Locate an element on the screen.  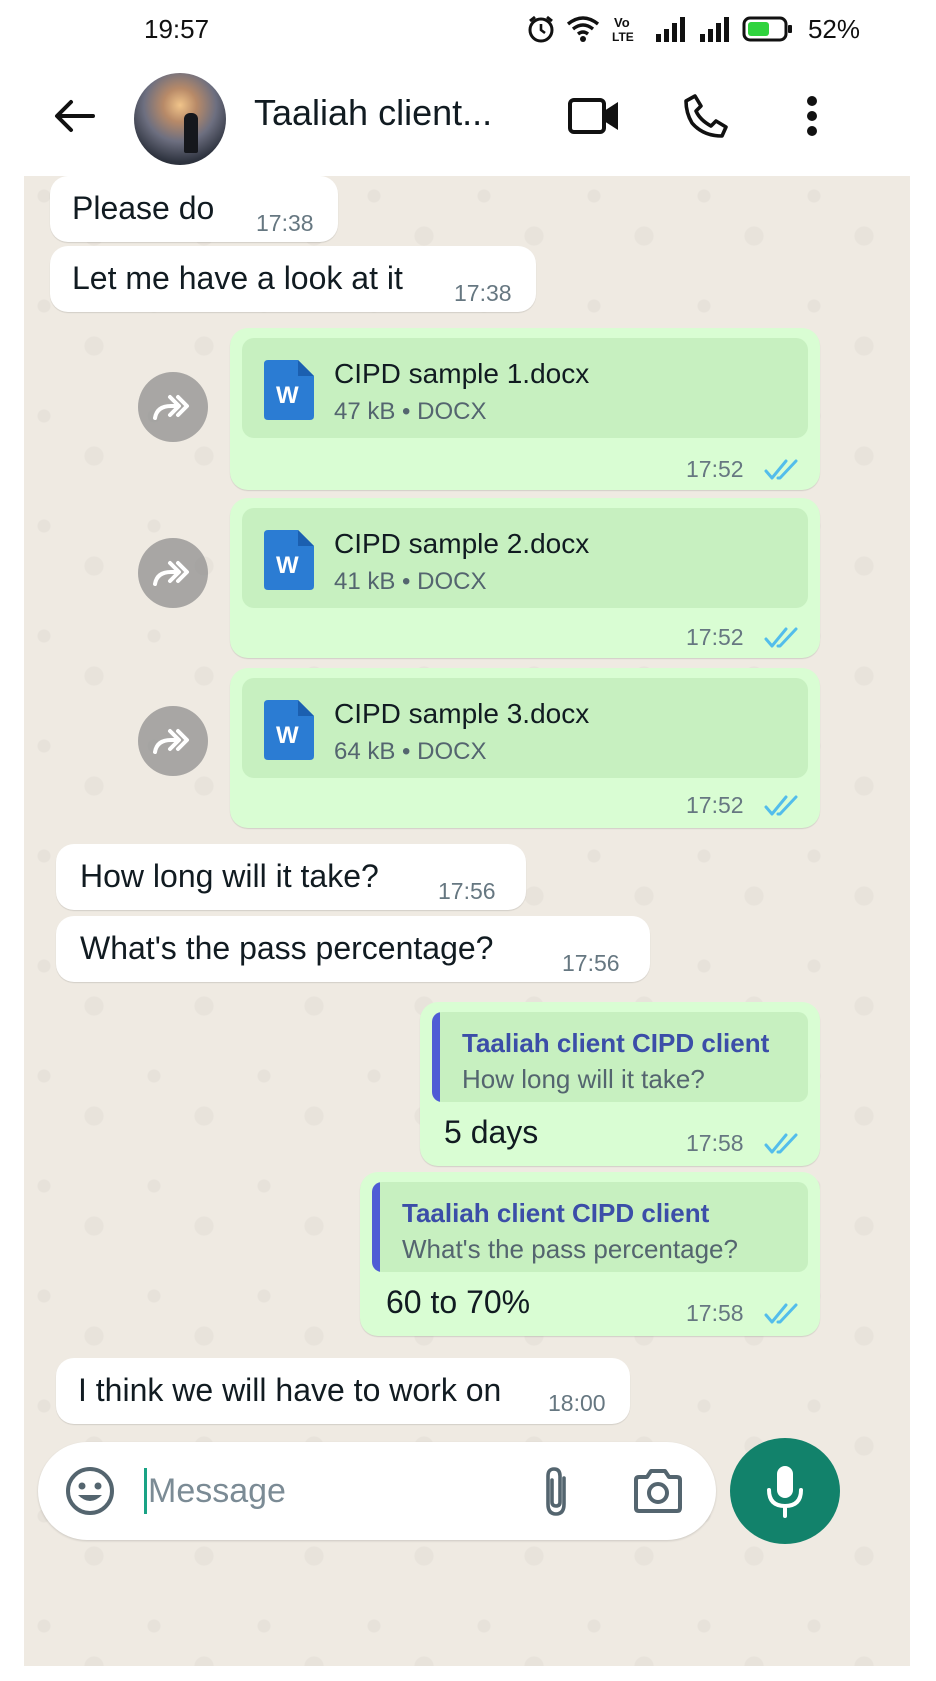
document-name: CIPD sample 3.docx is located at coordinates (462, 713).